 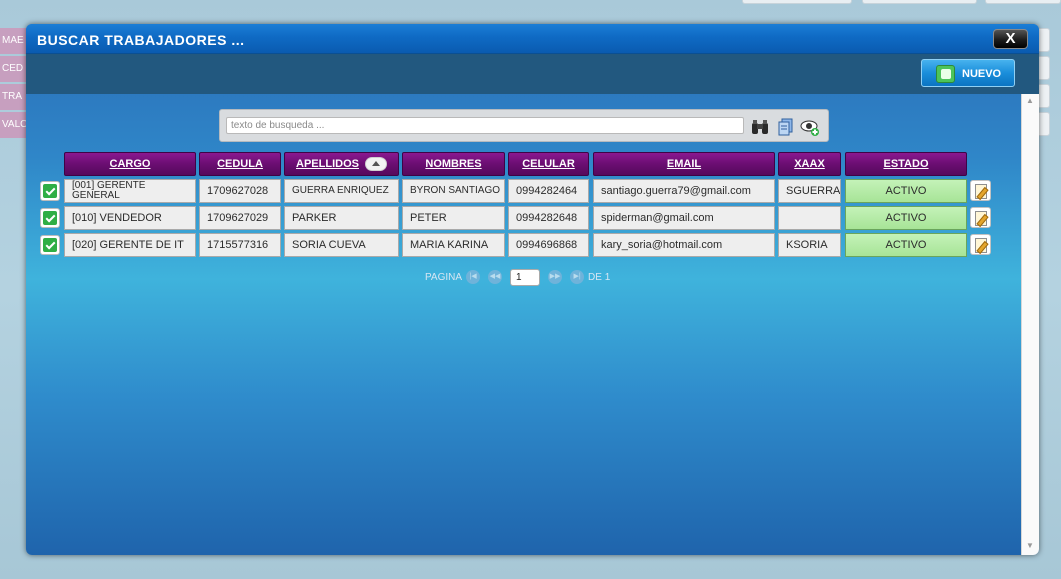 What do you see at coordinates (130, 218) in the screenshot?
I see `cell-cargo: [010] VENDEDOR` at bounding box center [130, 218].